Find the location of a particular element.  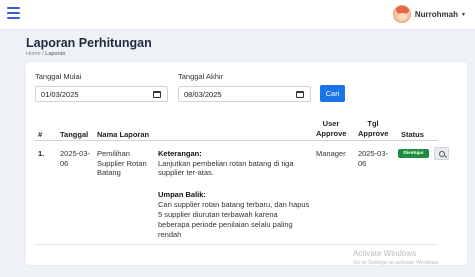

row-date-line1: 2025-03- is located at coordinates (75, 153).